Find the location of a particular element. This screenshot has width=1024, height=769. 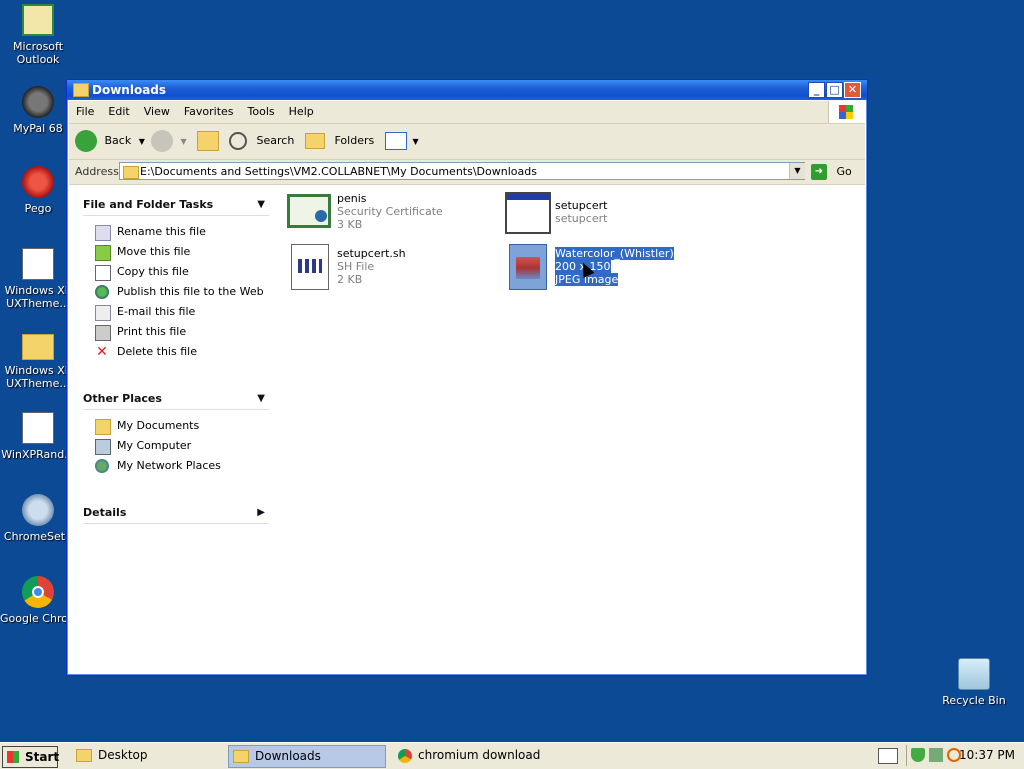

task-label: Copy this file is located at coordinates (153, 271).